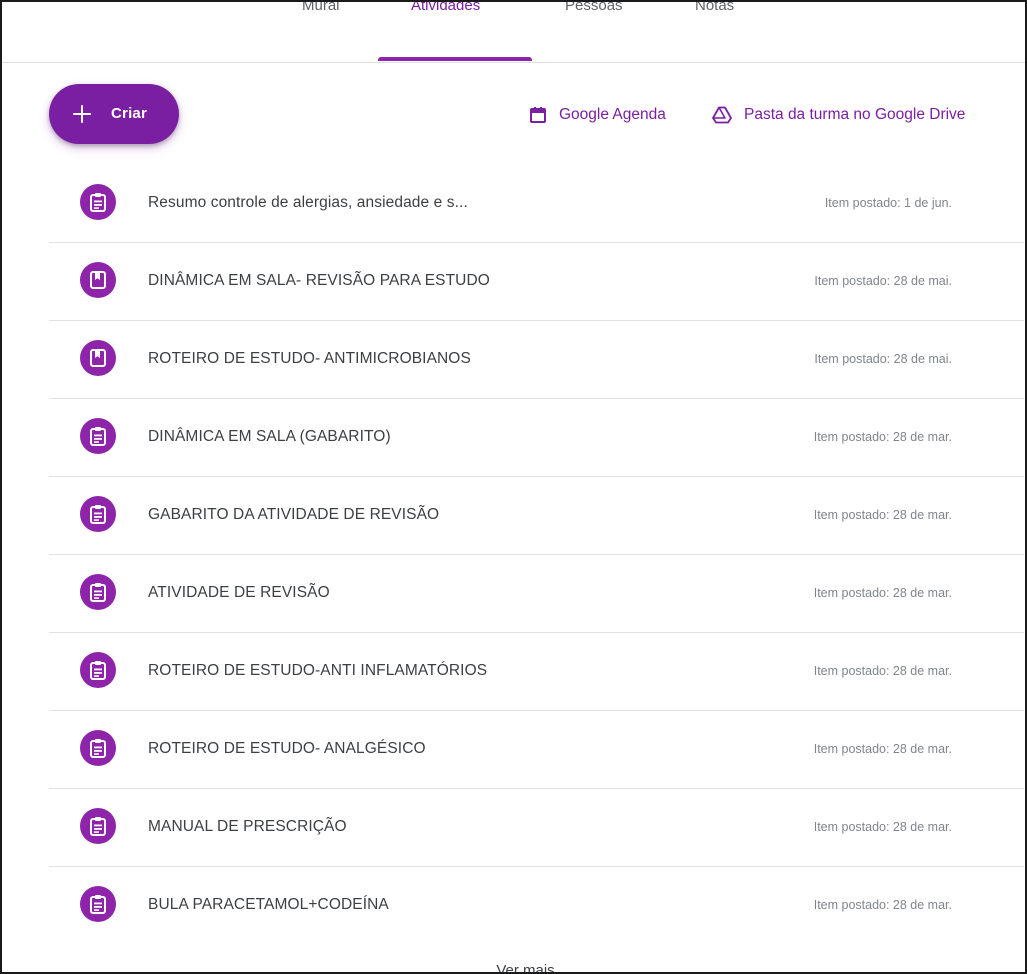 The height and width of the screenshot is (974, 1027). Describe the element at coordinates (319, 280) in the screenshot. I see `classwork-item-title: DINÂMICA EM SALA- REVISÃO PARA ESTUDO` at that location.